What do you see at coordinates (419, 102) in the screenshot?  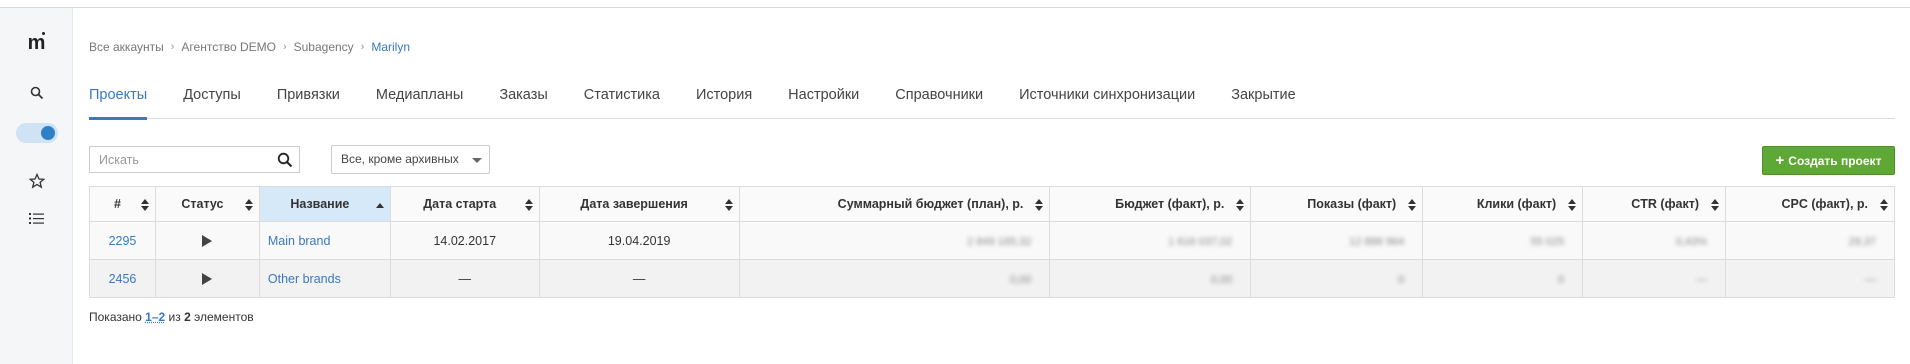 I see `tab-mediaplans: Медиапланы` at bounding box center [419, 102].